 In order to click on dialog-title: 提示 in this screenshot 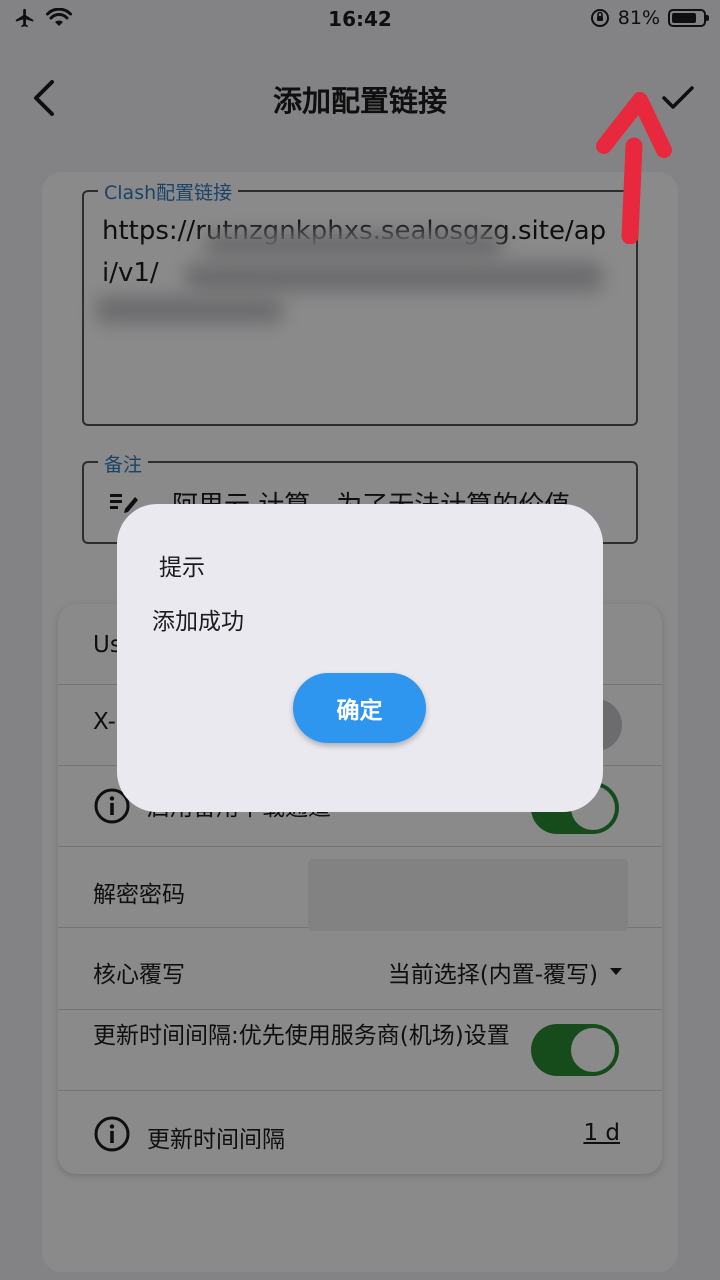, I will do `click(182, 568)`.